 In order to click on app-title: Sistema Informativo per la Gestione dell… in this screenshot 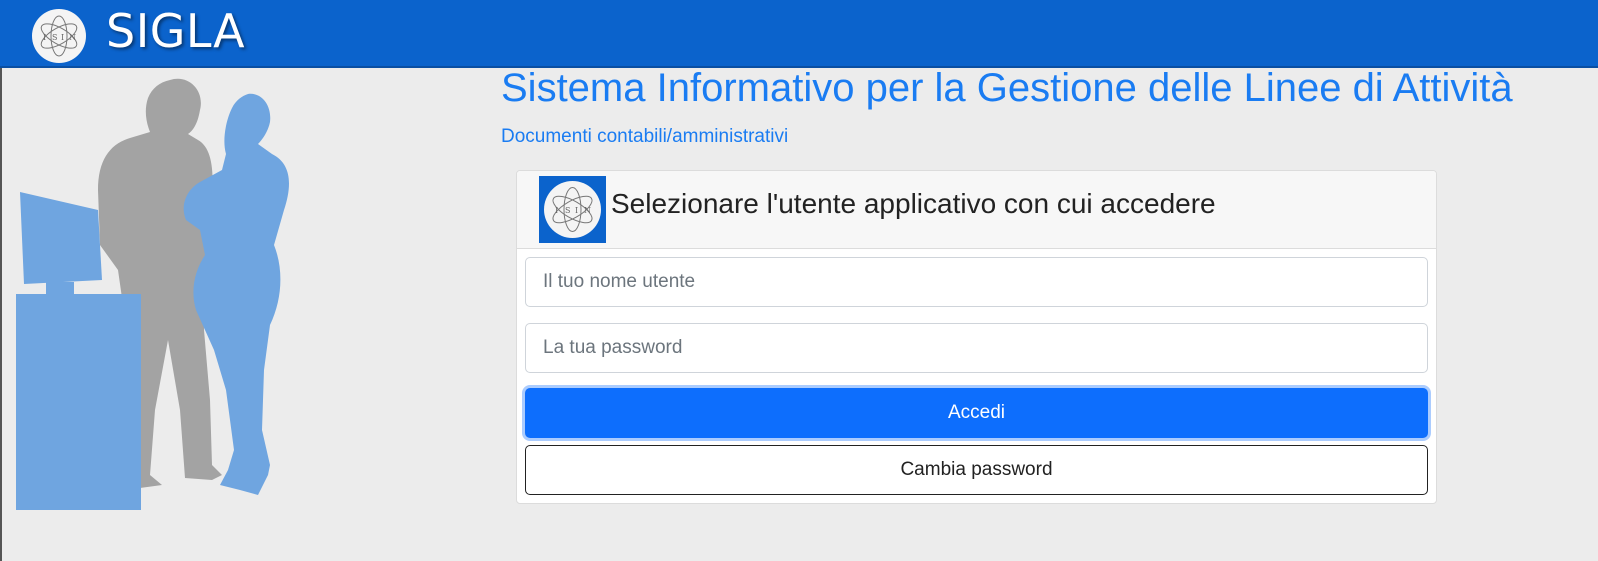, I will do `click(1007, 88)`.